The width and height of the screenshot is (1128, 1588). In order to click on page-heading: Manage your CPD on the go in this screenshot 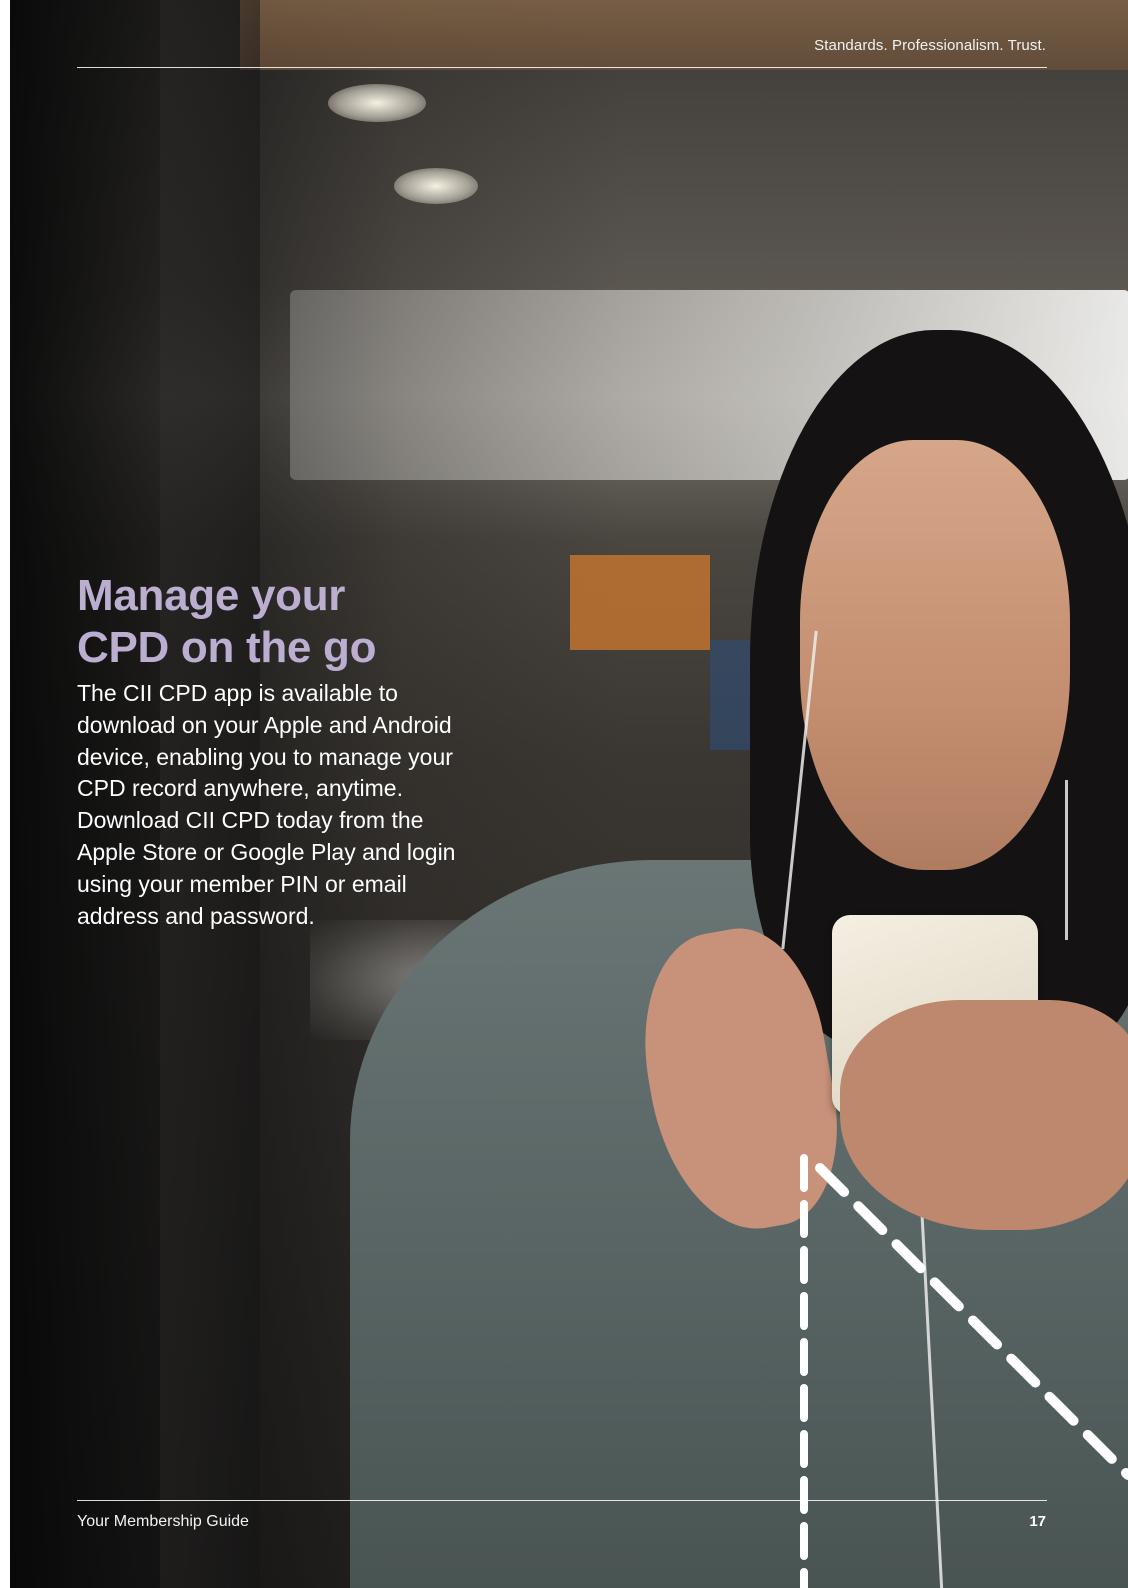, I will do `click(287, 622)`.